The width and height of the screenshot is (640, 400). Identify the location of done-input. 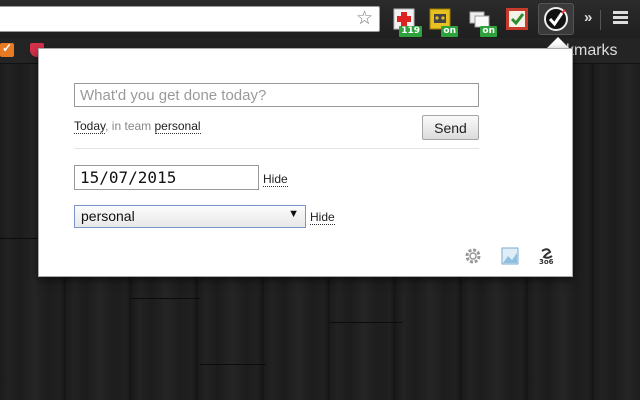
(276, 95).